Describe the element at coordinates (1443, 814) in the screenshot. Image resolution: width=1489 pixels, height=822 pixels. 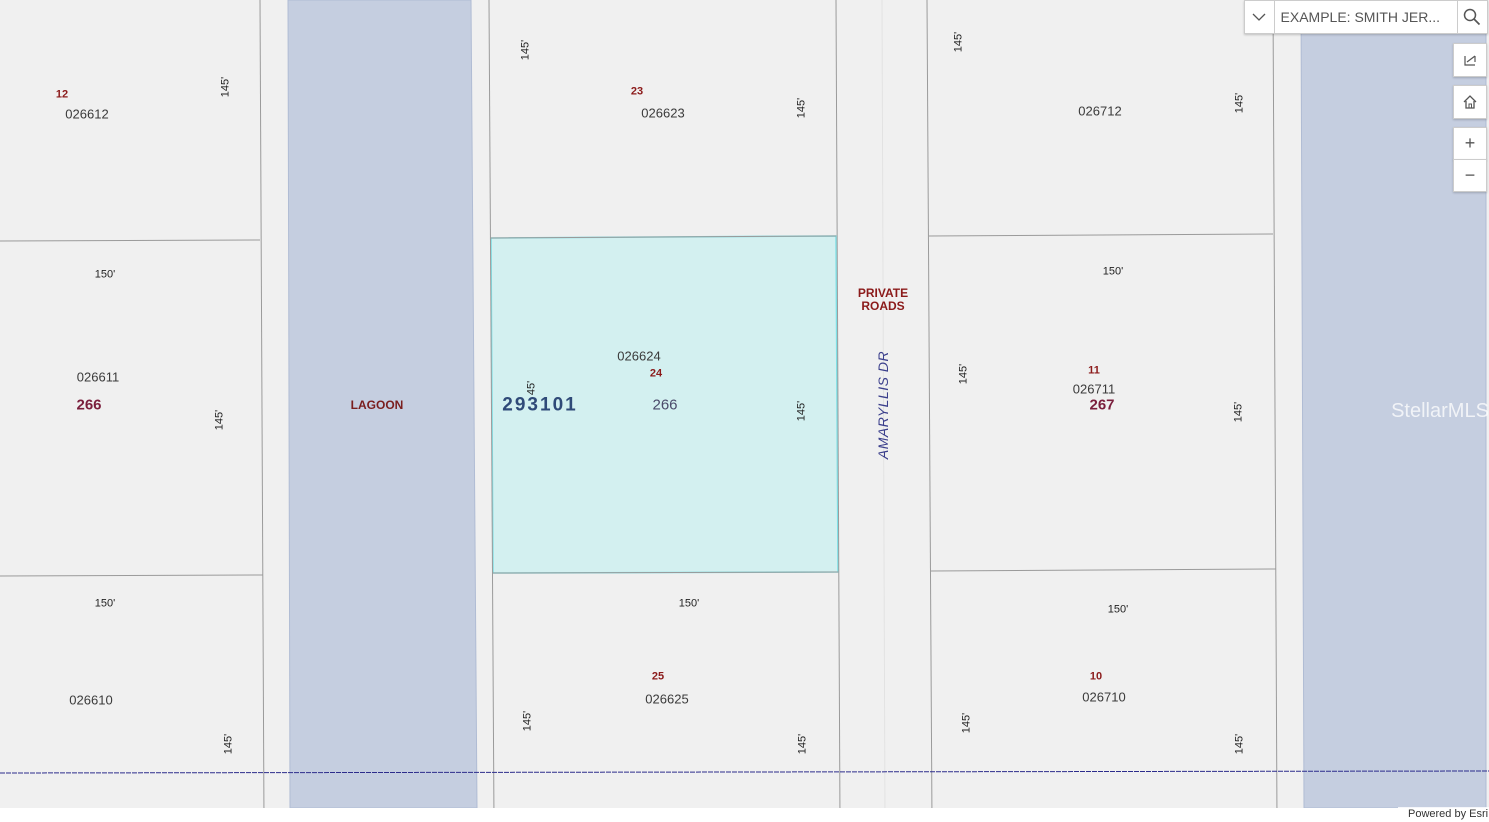
I see `esri-attribution: Powered by Esri` at that location.